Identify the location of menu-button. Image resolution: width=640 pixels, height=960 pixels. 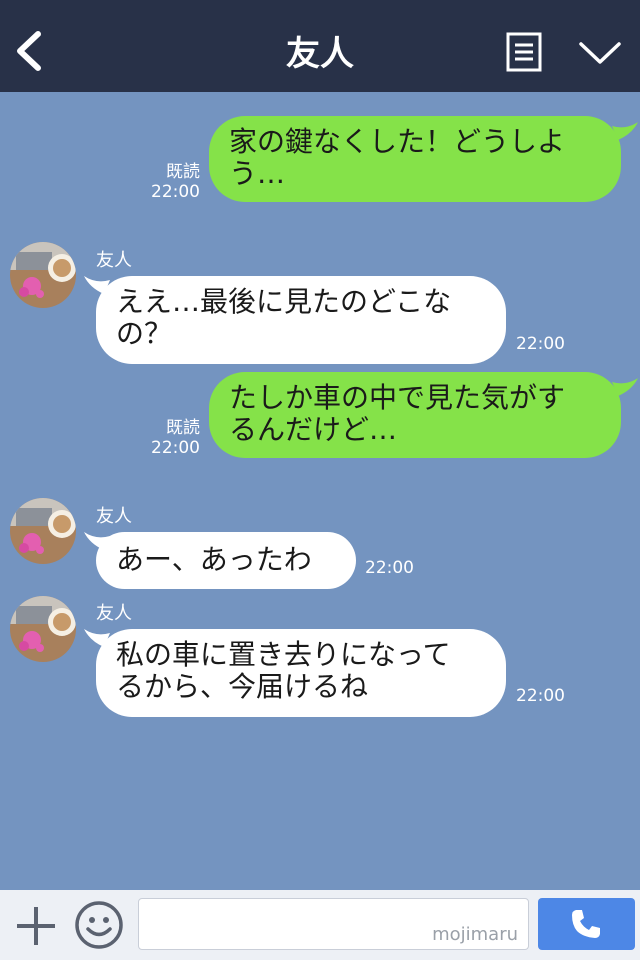
(524, 52).